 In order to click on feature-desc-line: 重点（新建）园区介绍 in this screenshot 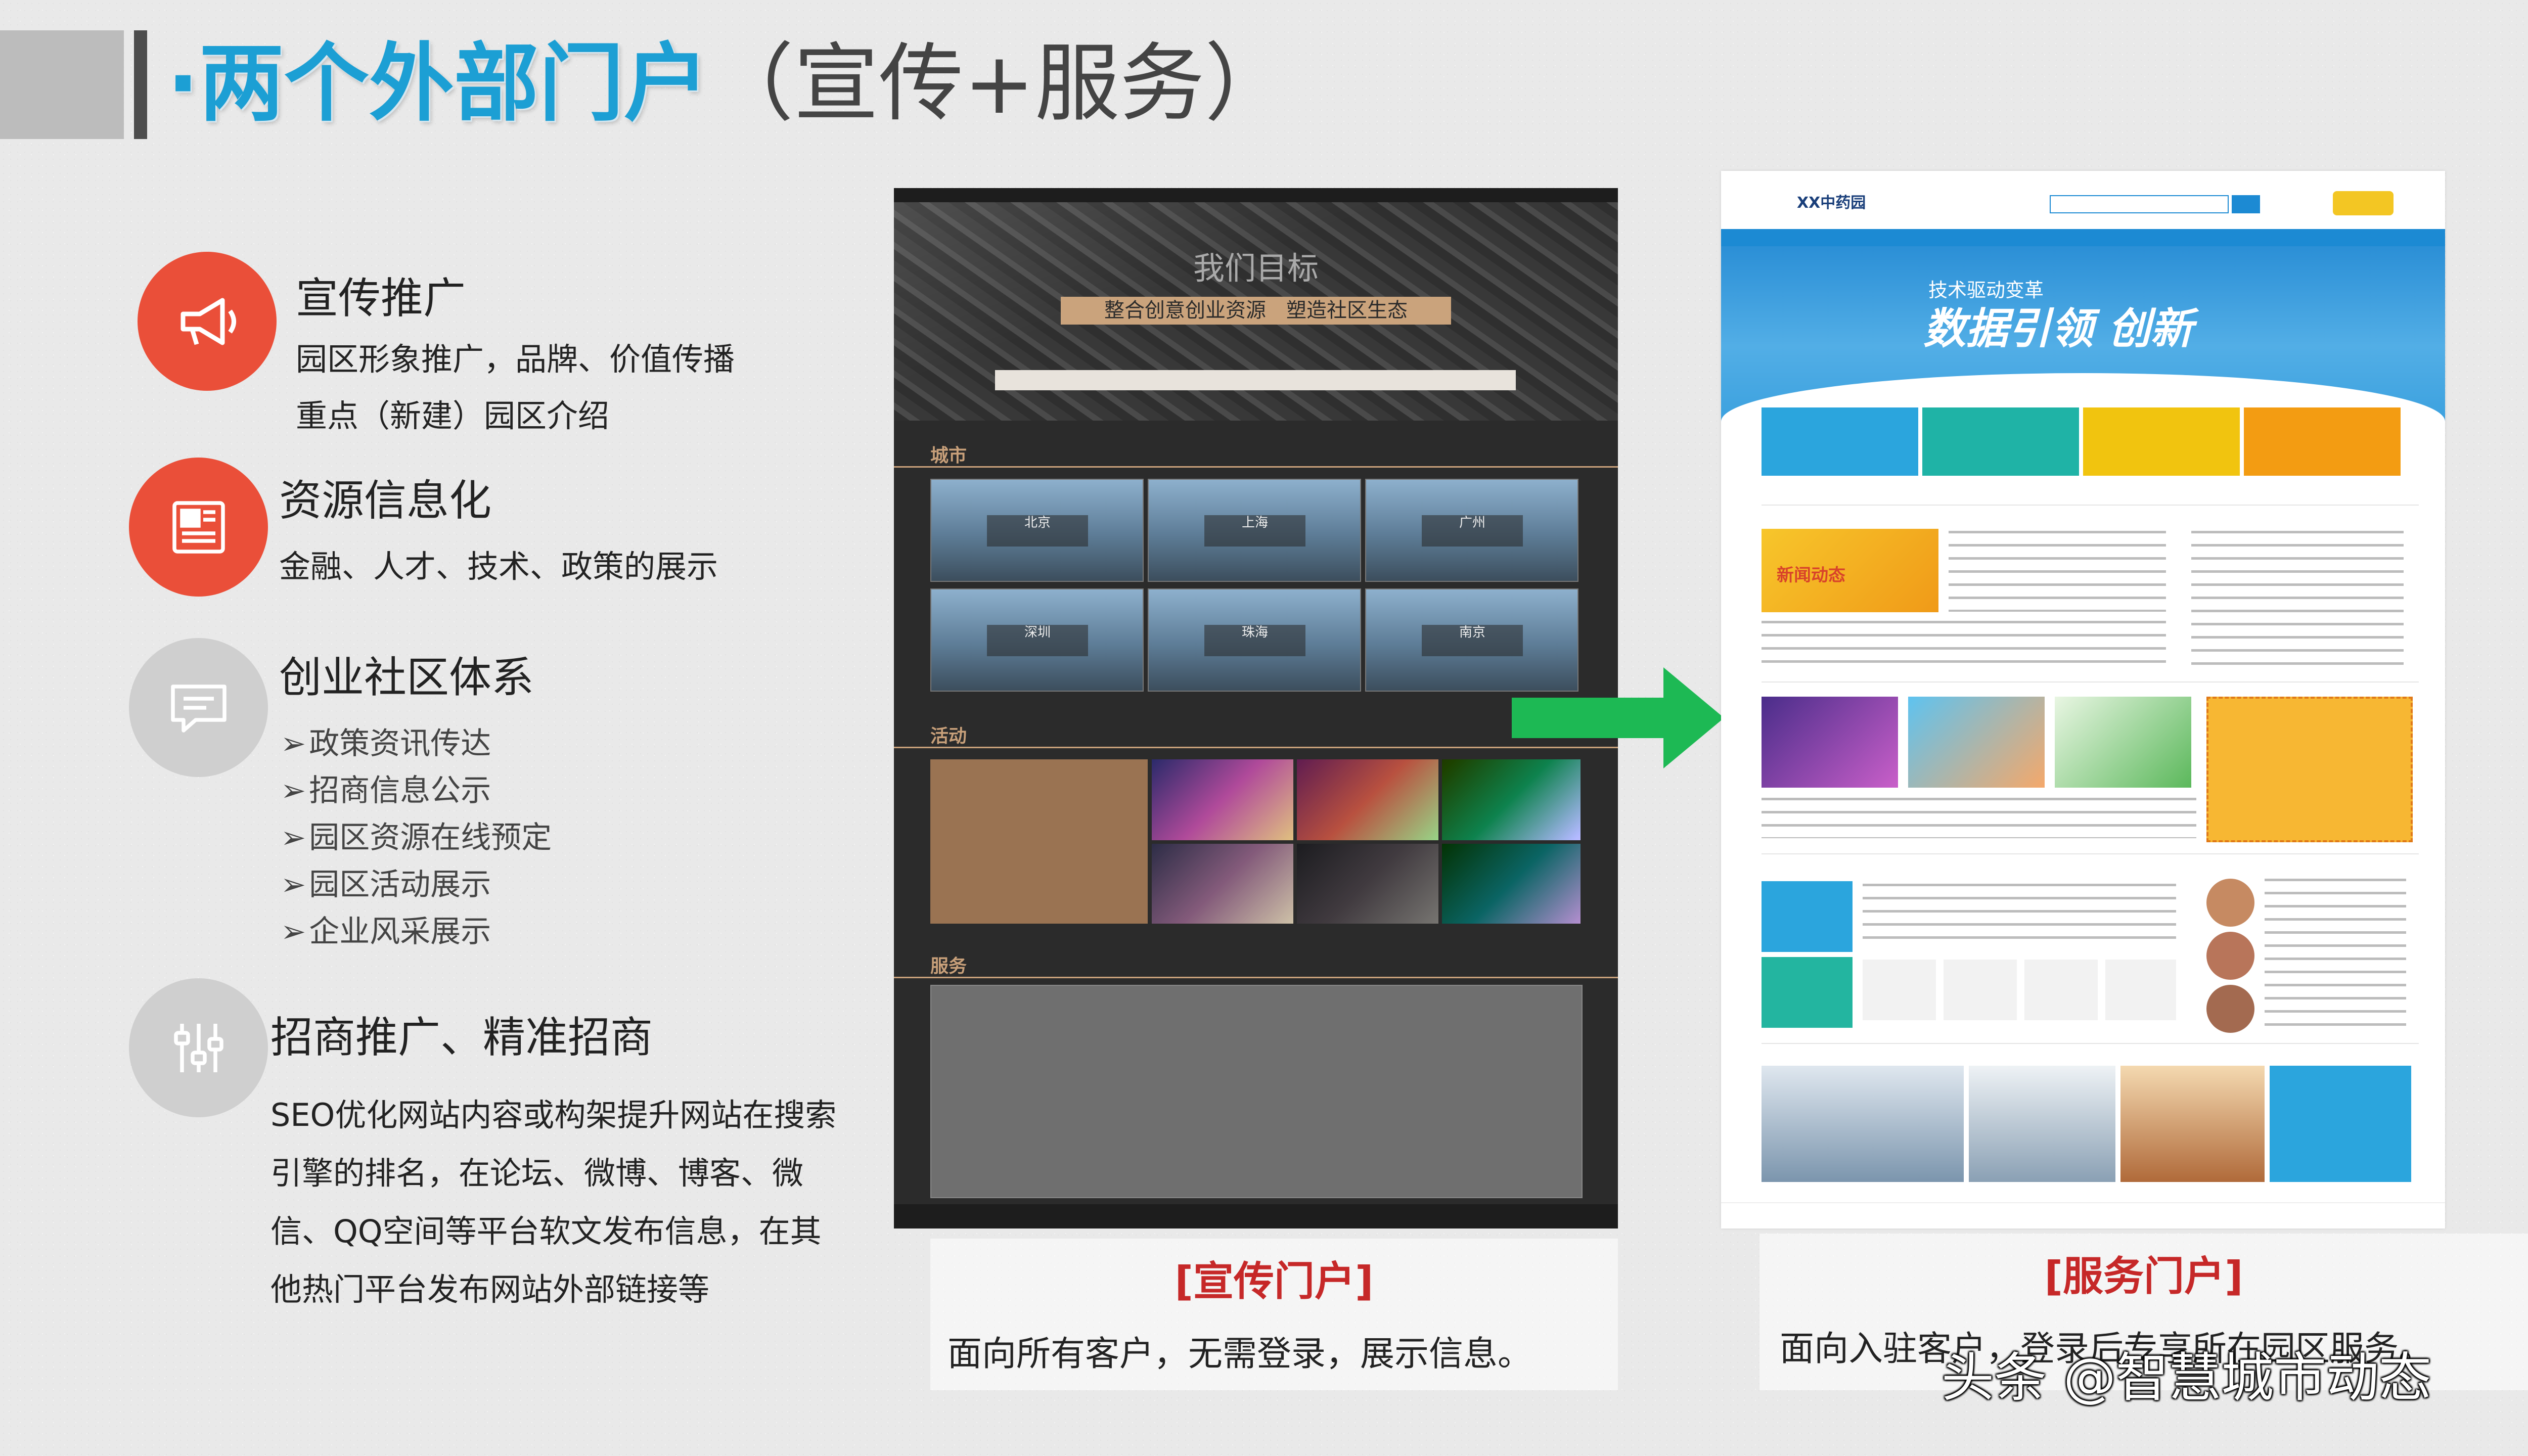, I will do `click(453, 415)`.